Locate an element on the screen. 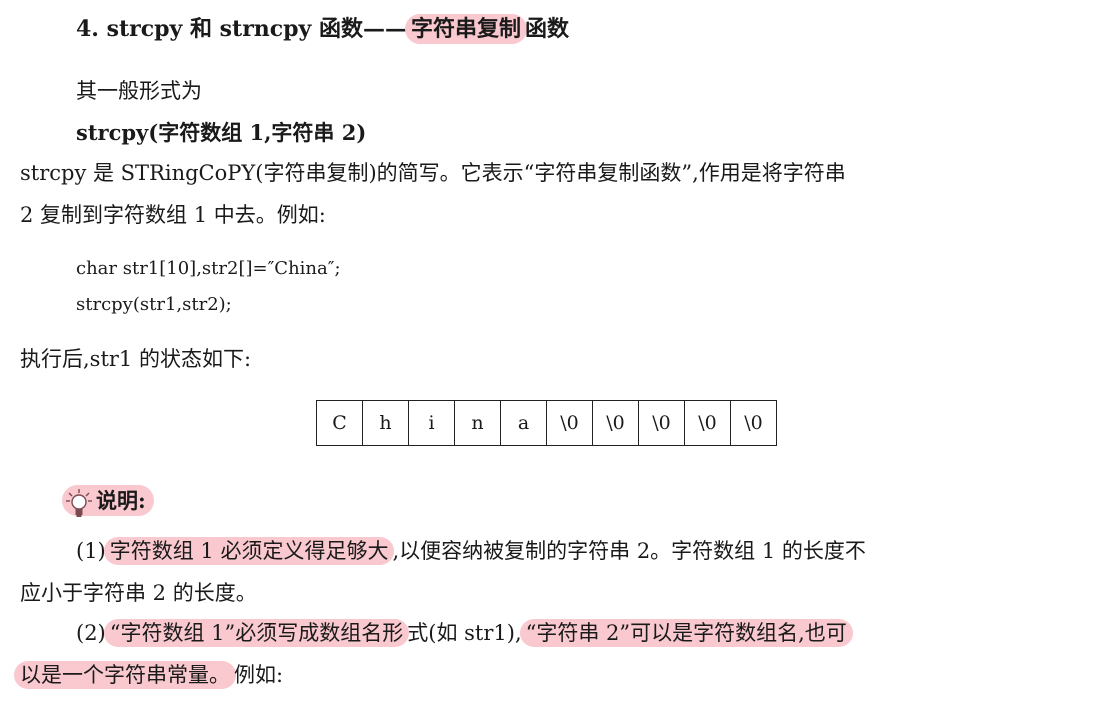  note-p2-line-2: 以是一个字符串常量。 例如: is located at coordinates (149, 675).